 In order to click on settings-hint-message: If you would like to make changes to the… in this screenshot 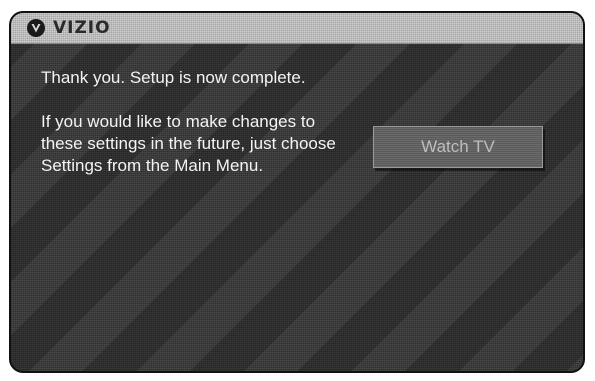, I will do `click(188, 143)`.